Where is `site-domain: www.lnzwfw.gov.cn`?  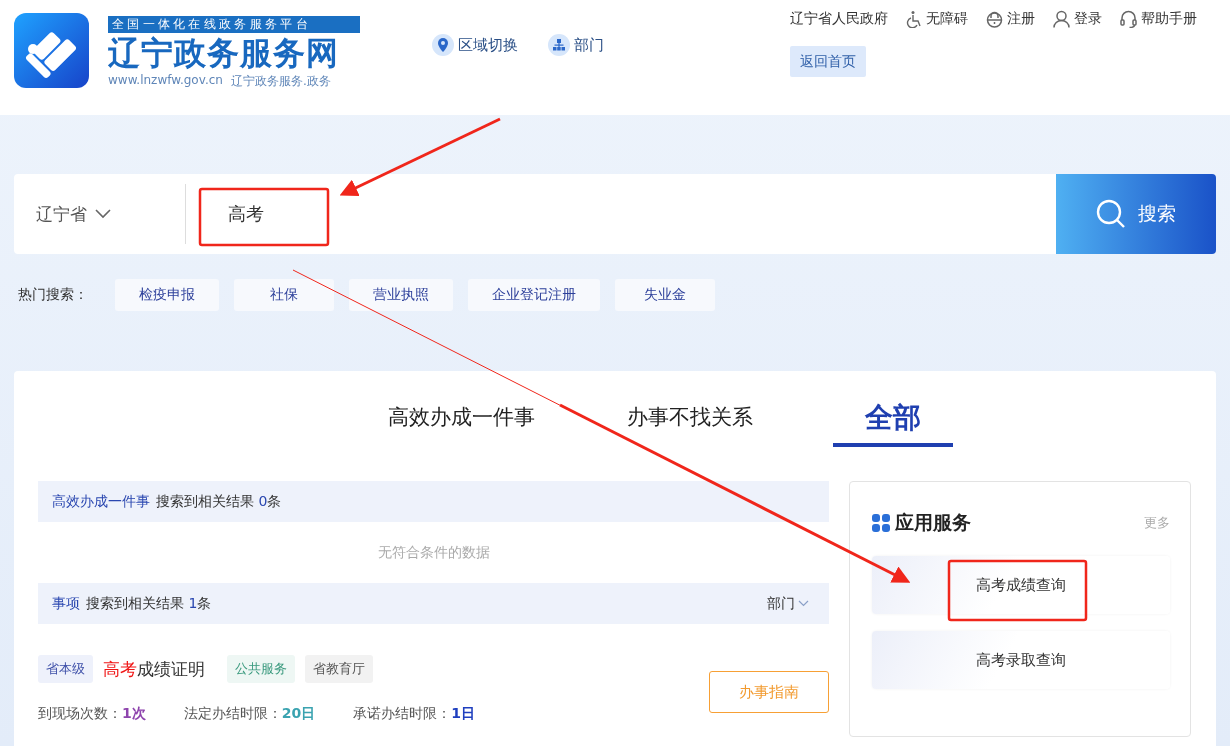
site-domain: www.lnzwfw.gov.cn is located at coordinates (165, 81).